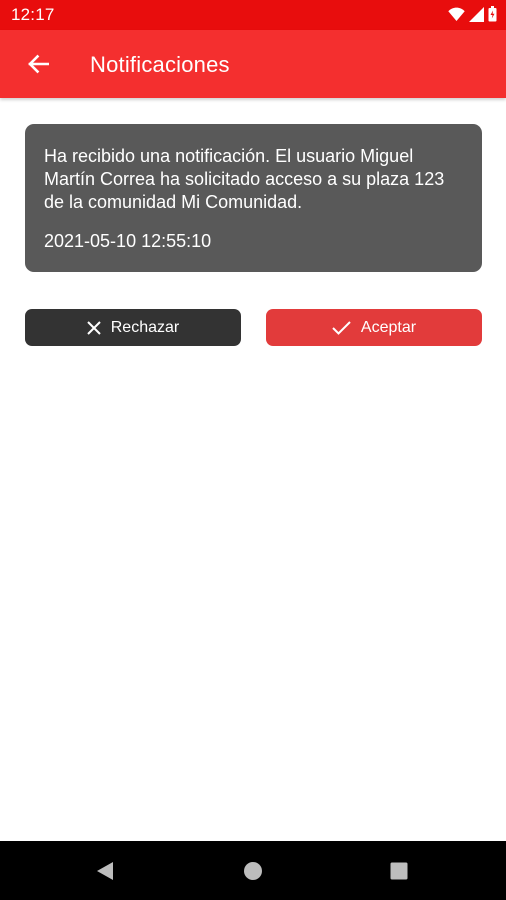 The image size is (506, 900). I want to click on app-bar: Notificaciones, so click(253, 64).